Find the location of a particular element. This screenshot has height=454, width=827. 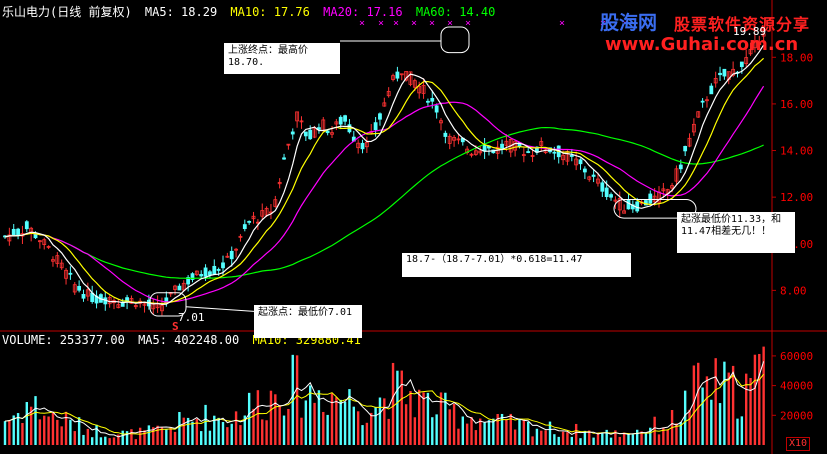

top-note: 上涨终点：最高价 18.70. is located at coordinates (282, 58).